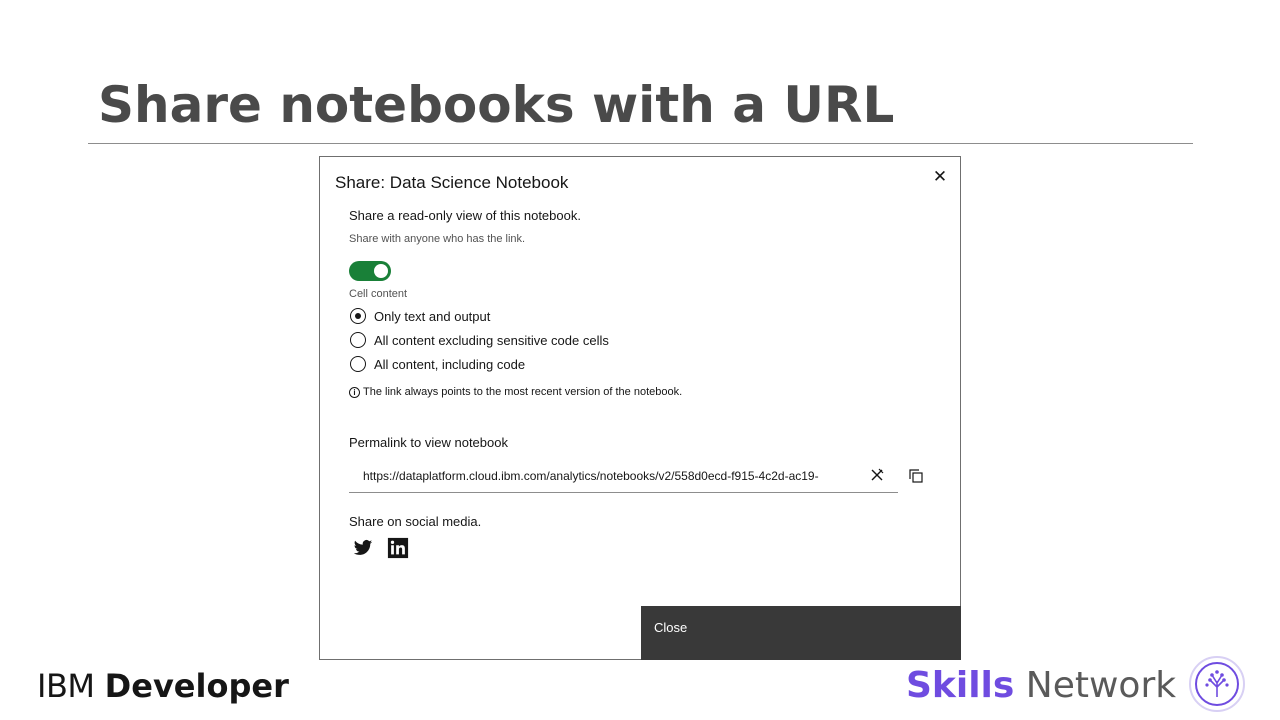  Describe the element at coordinates (877, 475) in the screenshot. I see `clear-edit-icon` at that location.